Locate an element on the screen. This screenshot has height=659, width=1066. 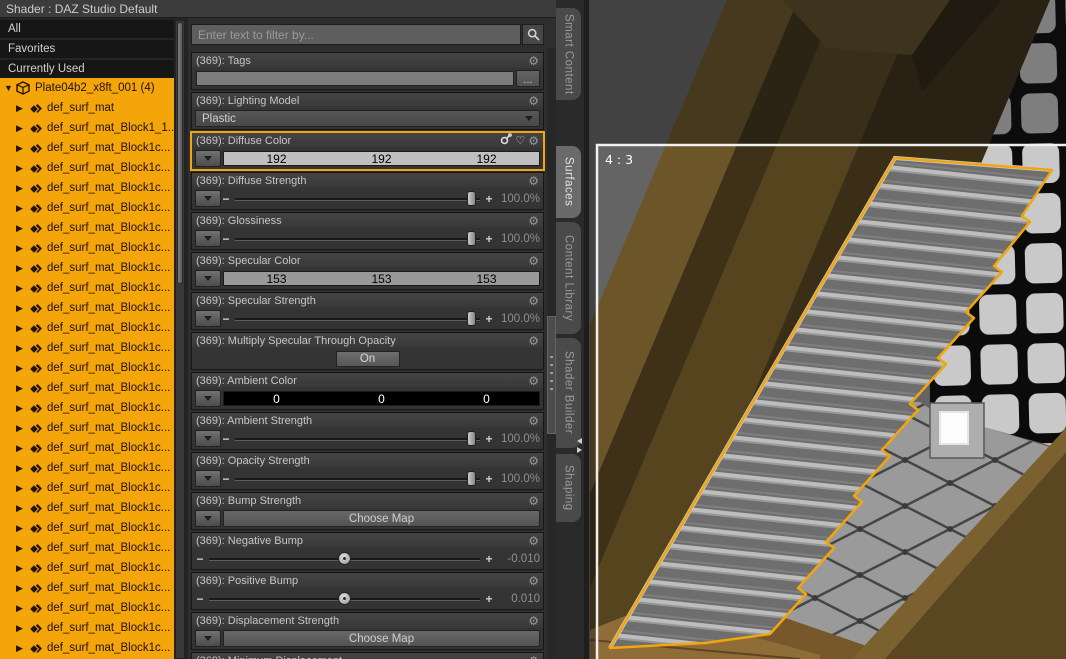
color-swatch-bar: 192 192 192 is located at coordinates (381, 158).